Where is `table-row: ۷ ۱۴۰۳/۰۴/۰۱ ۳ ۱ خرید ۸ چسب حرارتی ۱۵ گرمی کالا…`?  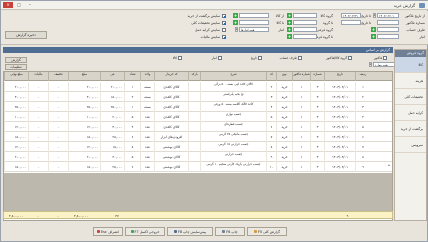
table-row: ۷ ۱۴۰۳/۰۴/۰۱ ۳ ۱ خرید ۸ چسب حرارتی ۱۵ گرمی کالا… is located at coordinates (198, 147).